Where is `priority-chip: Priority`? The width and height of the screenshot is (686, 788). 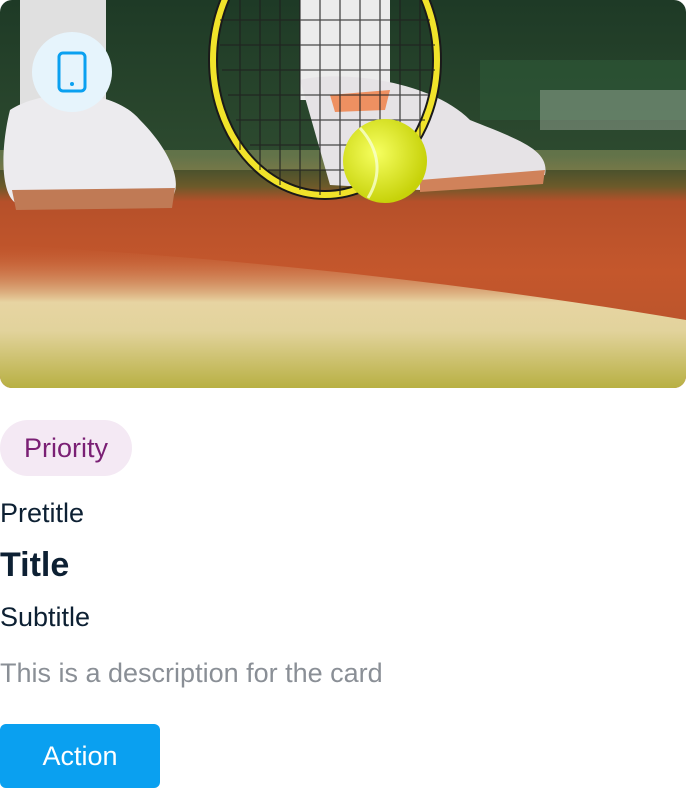
priority-chip: Priority is located at coordinates (66, 448).